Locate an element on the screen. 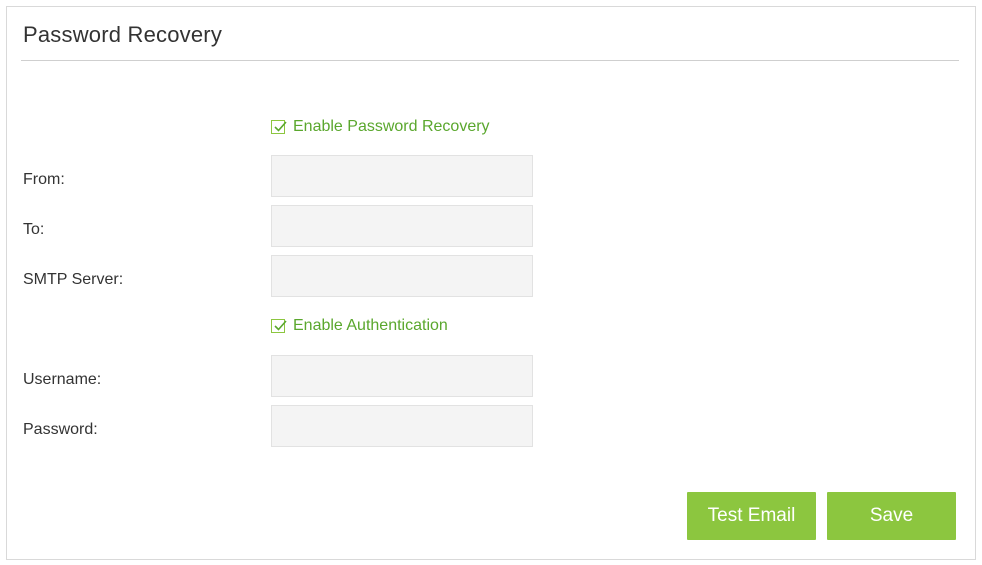 The width and height of the screenshot is (982, 565). enable-authentication-checkbox: Enable Authentication is located at coordinates (359, 326).